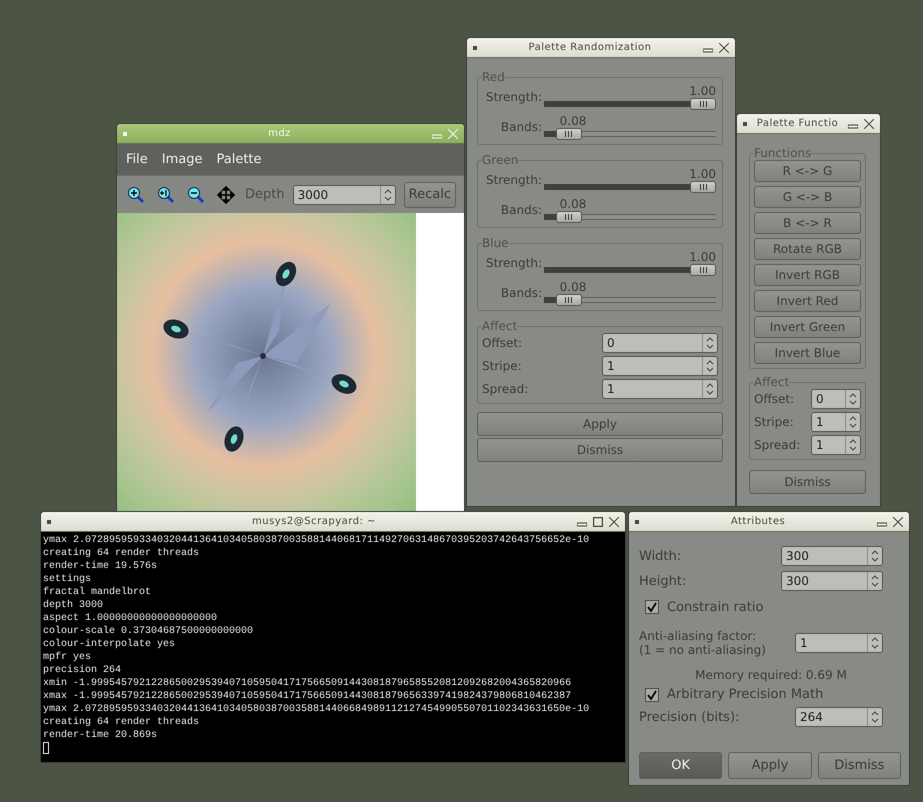 The width and height of the screenshot is (923, 802). Describe the element at coordinates (745, 694) in the screenshot. I see `checkbox-label: Arbitrary Precision Math` at that location.